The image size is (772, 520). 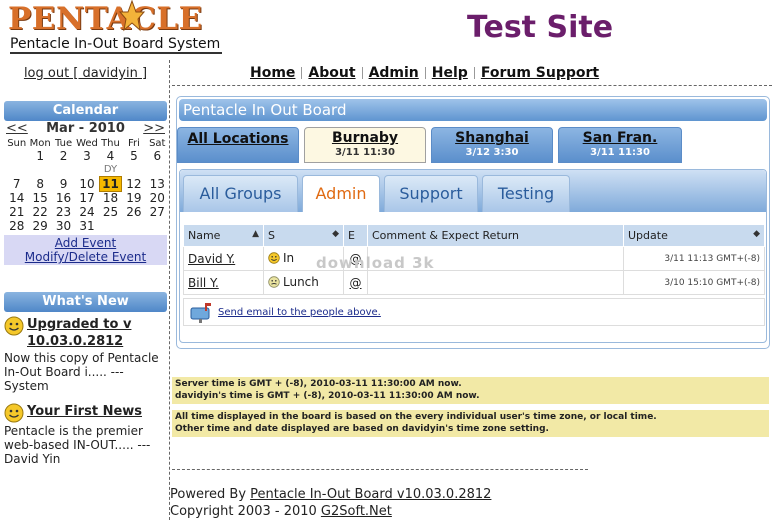 I want to click on column-header-status: S ◆, so click(x=303, y=235).